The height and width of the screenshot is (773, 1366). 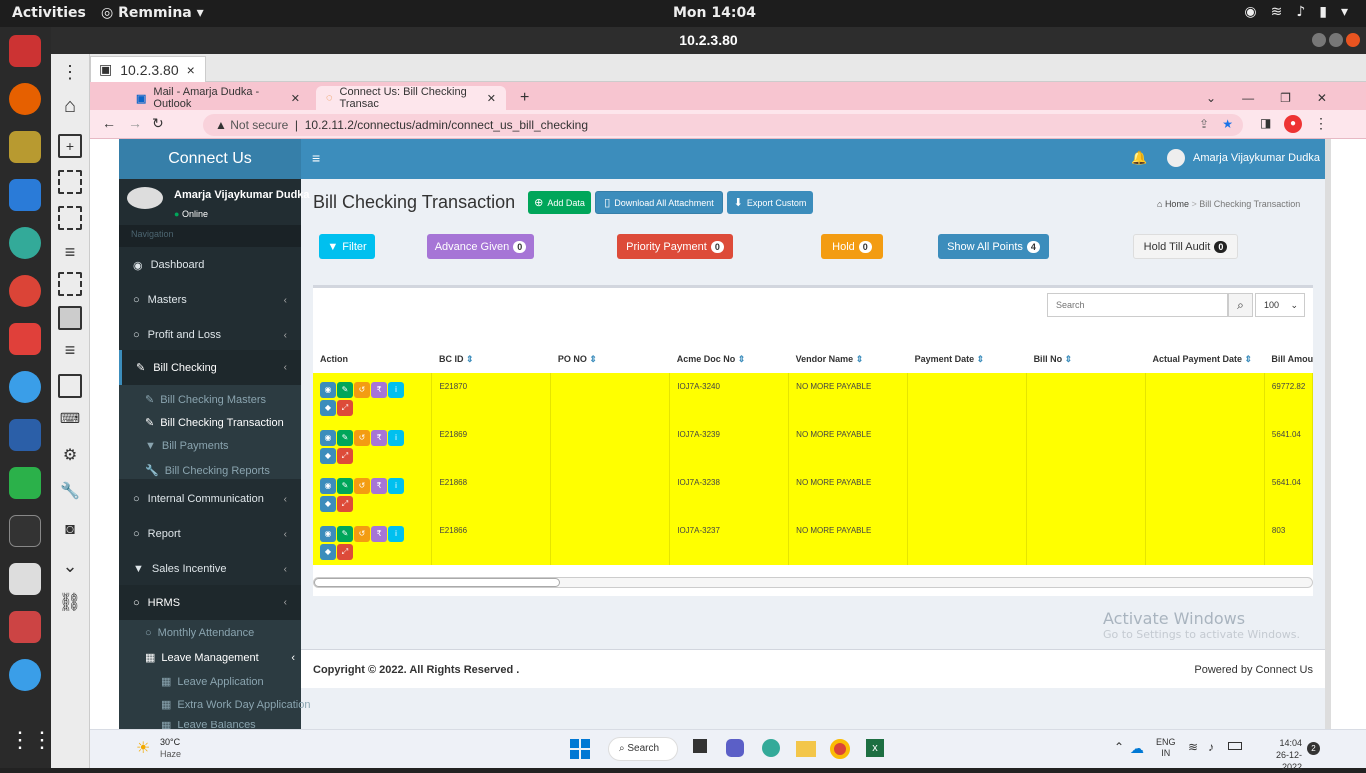 I want to click on minimize-button, so click(x=1319, y=40).